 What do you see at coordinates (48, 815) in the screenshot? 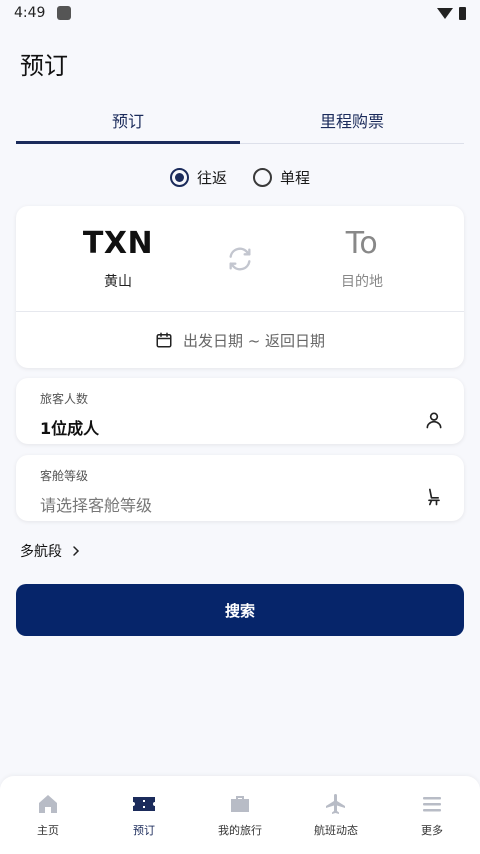
I see `nav-home: 主页` at bounding box center [48, 815].